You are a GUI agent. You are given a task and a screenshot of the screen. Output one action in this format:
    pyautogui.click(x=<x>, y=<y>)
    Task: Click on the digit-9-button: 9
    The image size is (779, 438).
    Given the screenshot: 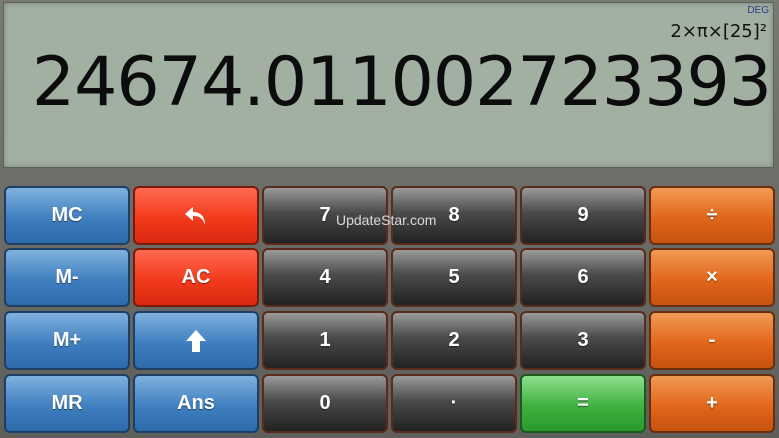 What is the action you would take?
    pyautogui.click(x=583, y=215)
    